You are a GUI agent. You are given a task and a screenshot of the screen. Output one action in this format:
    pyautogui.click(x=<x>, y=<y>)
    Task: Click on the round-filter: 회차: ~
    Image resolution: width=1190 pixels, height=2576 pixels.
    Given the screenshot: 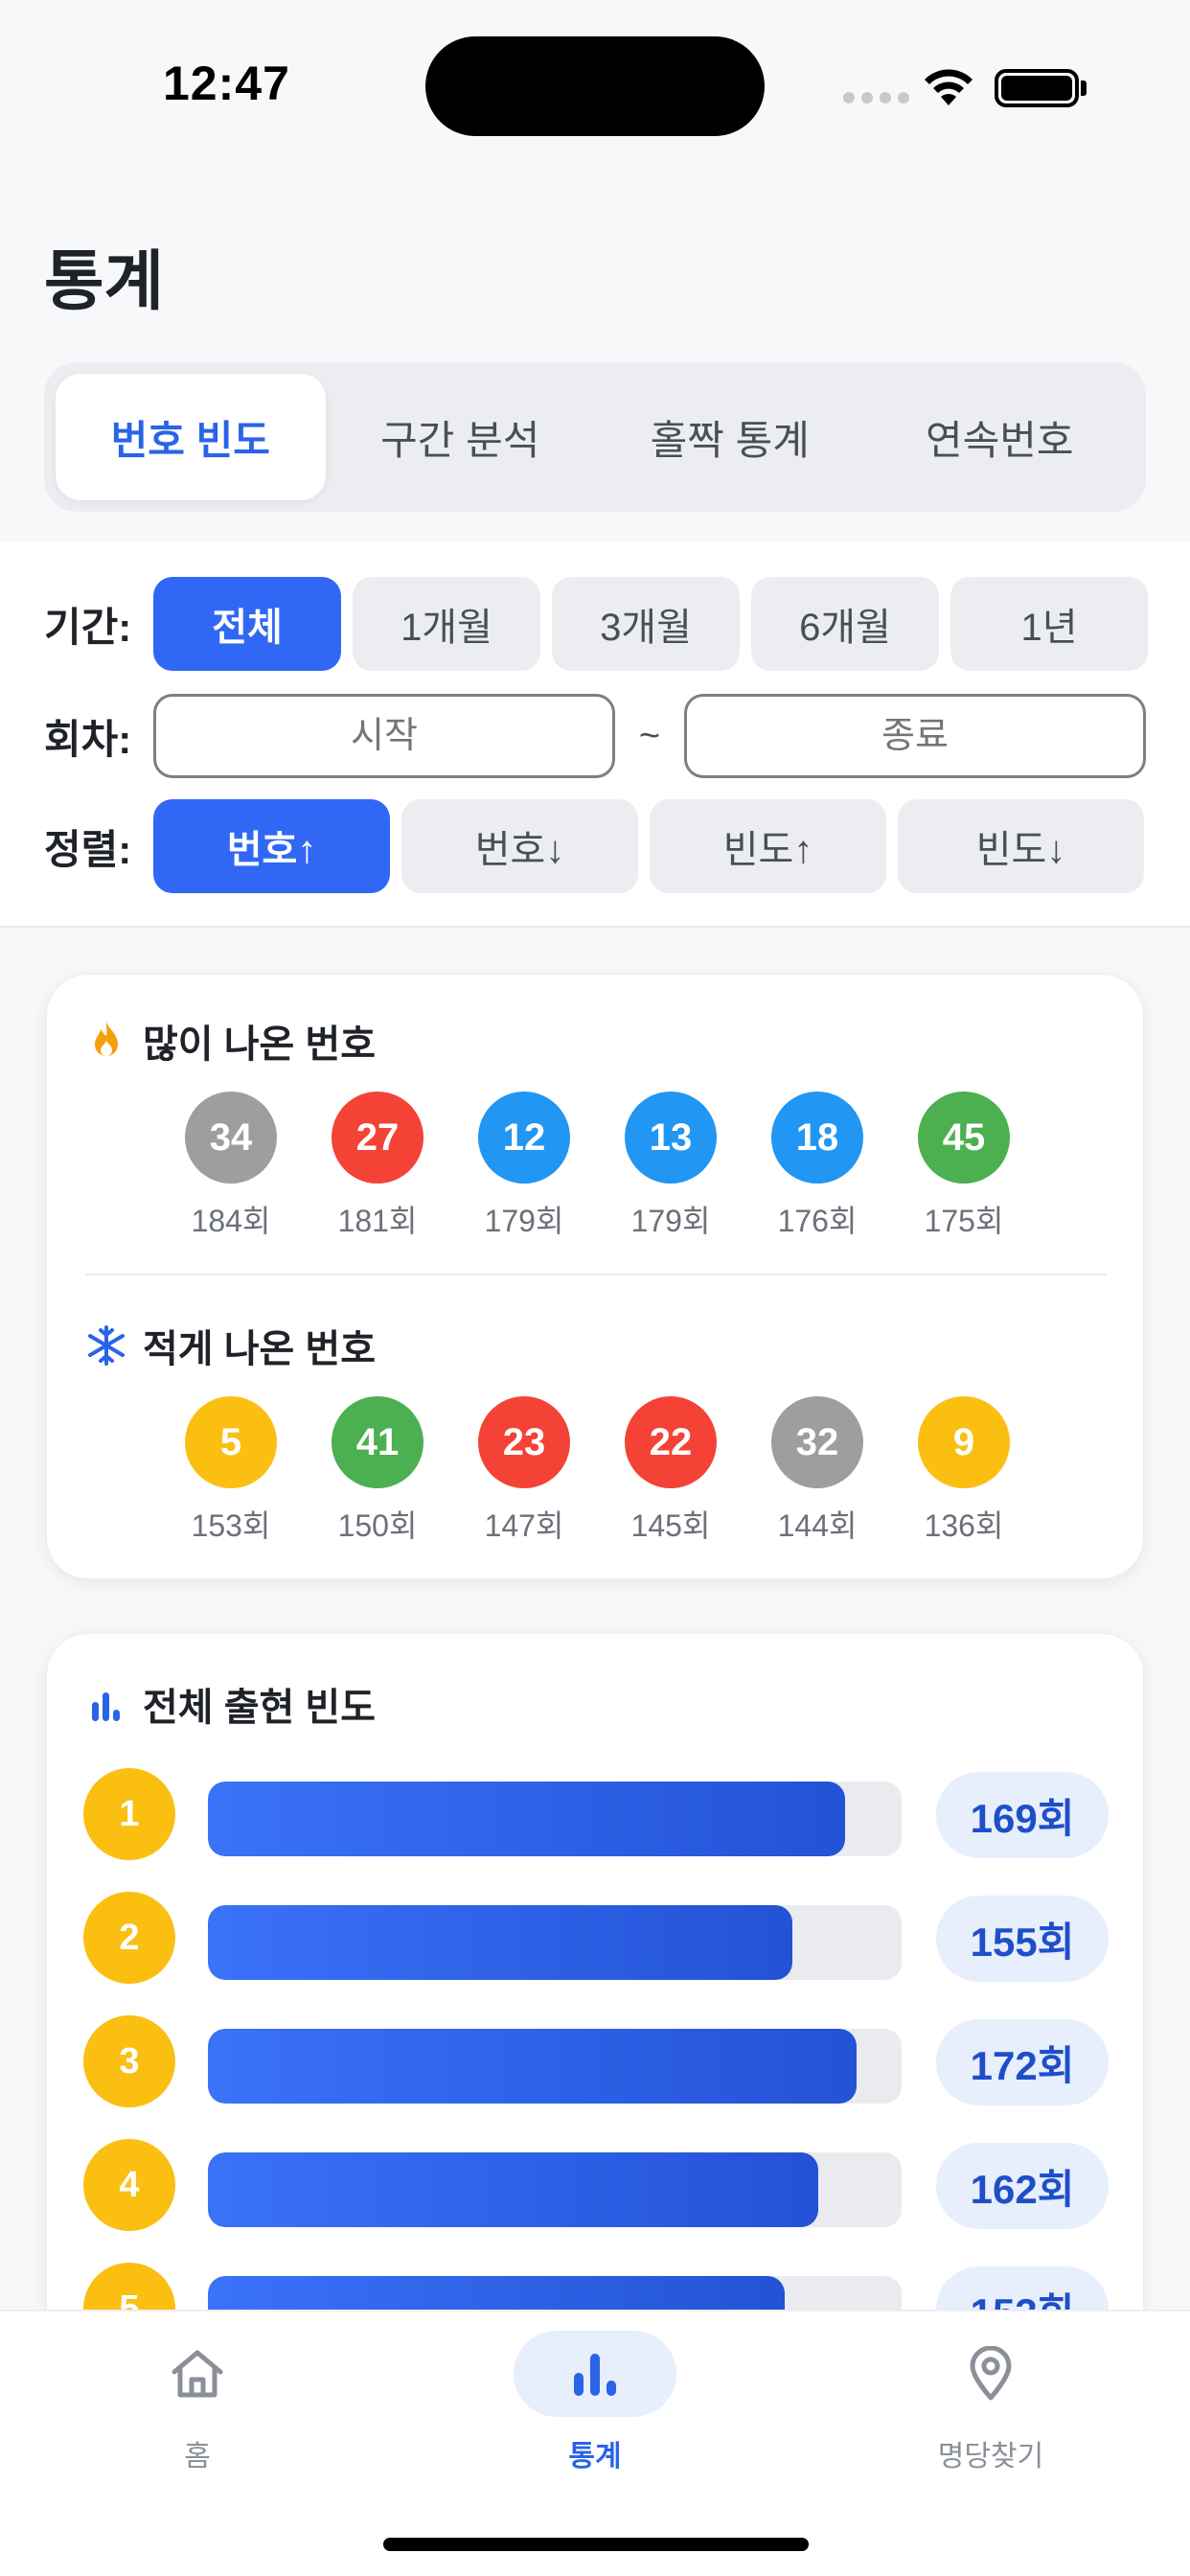 What is the action you would take?
    pyautogui.click(x=595, y=736)
    